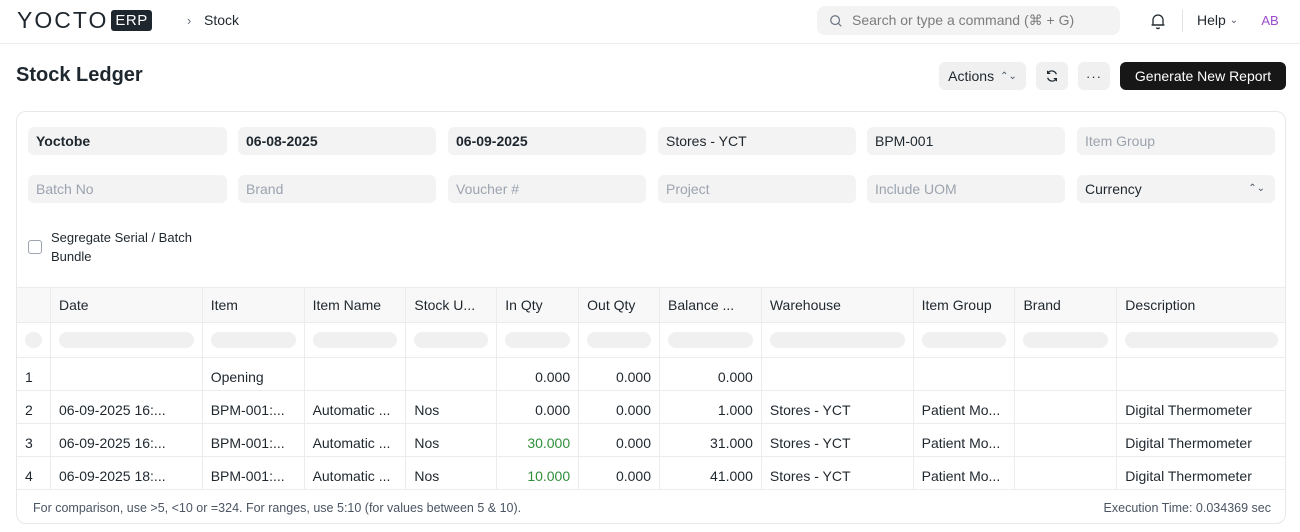 The height and width of the screenshot is (532, 1300). What do you see at coordinates (221, 20) in the screenshot?
I see `breadcrumb-stock: Stock` at bounding box center [221, 20].